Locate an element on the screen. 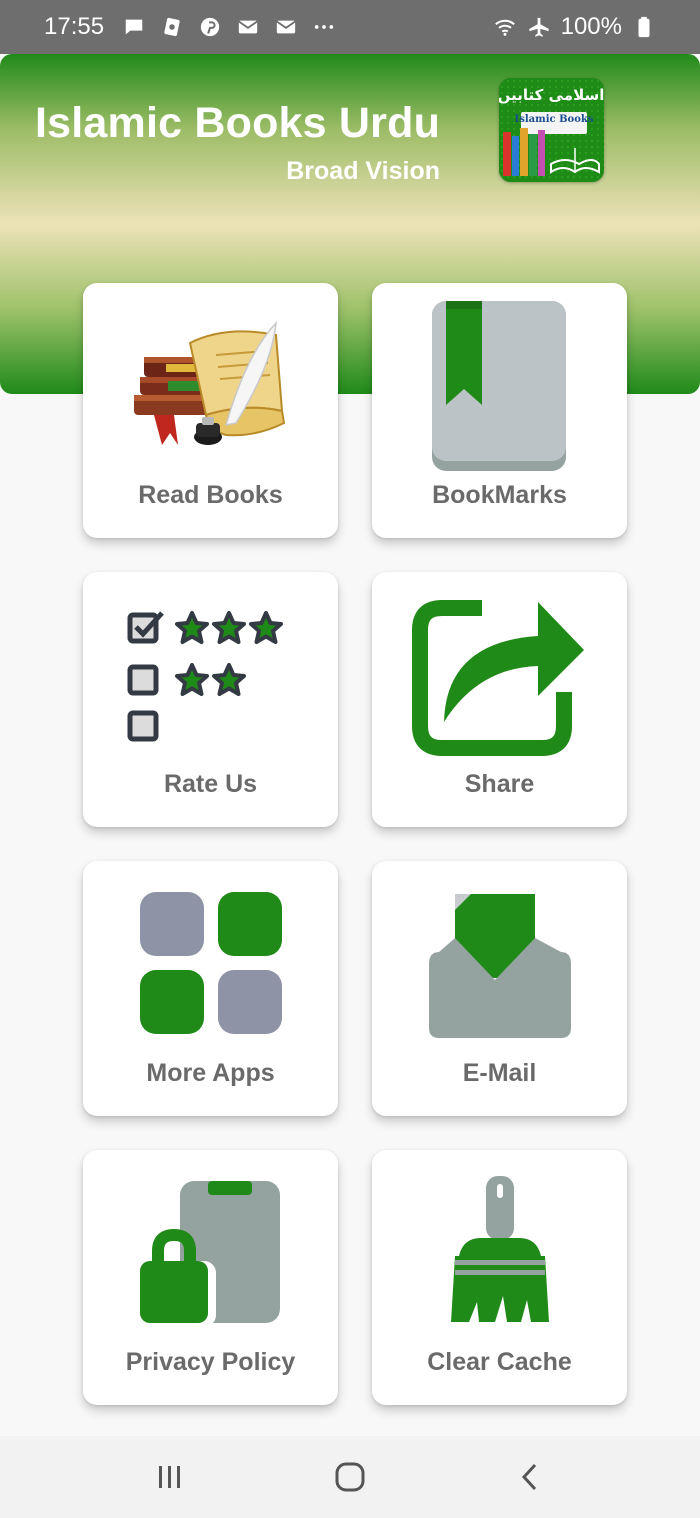 The height and width of the screenshot is (1518, 700). privacy-policy-label: Privacy Policy is located at coordinates (210, 1362).